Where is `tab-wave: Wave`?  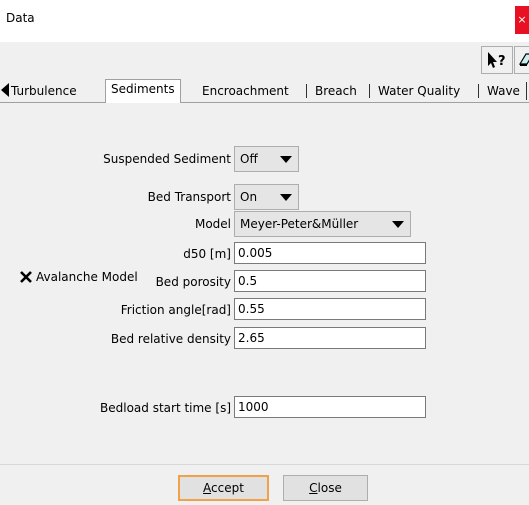 tab-wave: Wave is located at coordinates (503, 91).